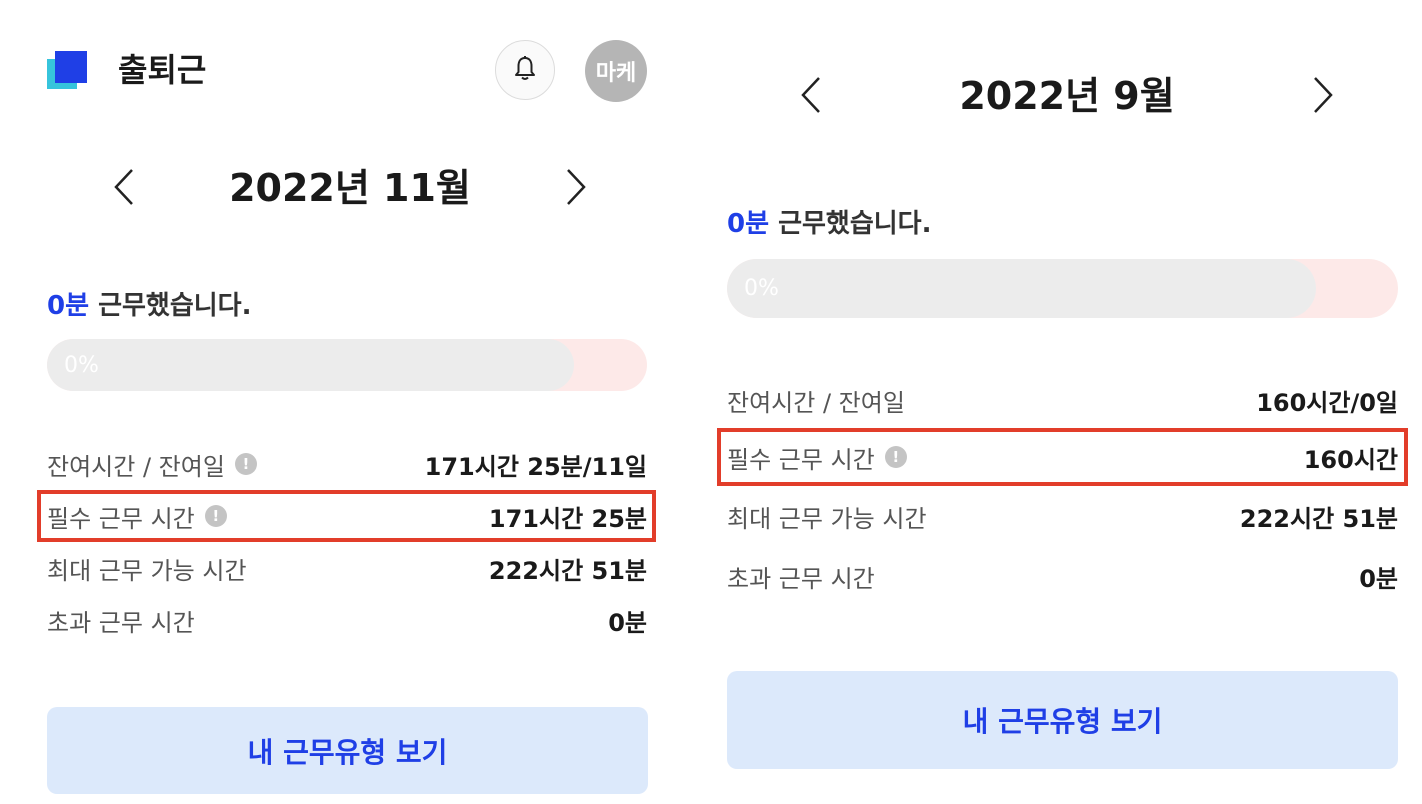  Describe the element at coordinates (162, 70) in the screenshot. I see `app-title: 출퇴근` at that location.